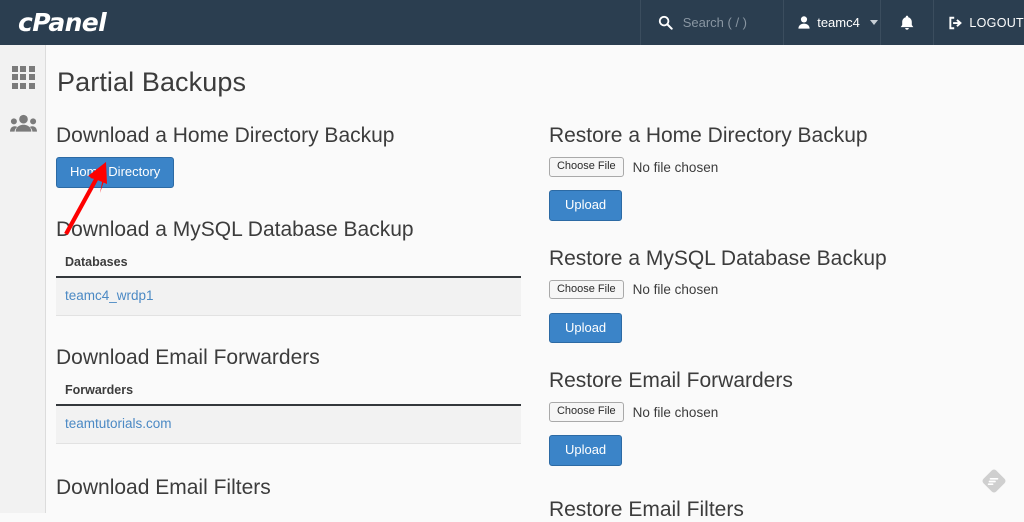 This screenshot has height=522, width=1024. I want to click on search-box: Search ( / ), so click(712, 22).